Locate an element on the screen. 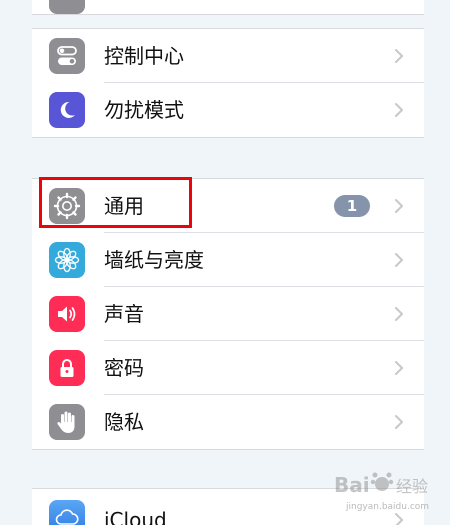 The image size is (450, 525). settings-row-label: 声音 is located at coordinates (124, 314).